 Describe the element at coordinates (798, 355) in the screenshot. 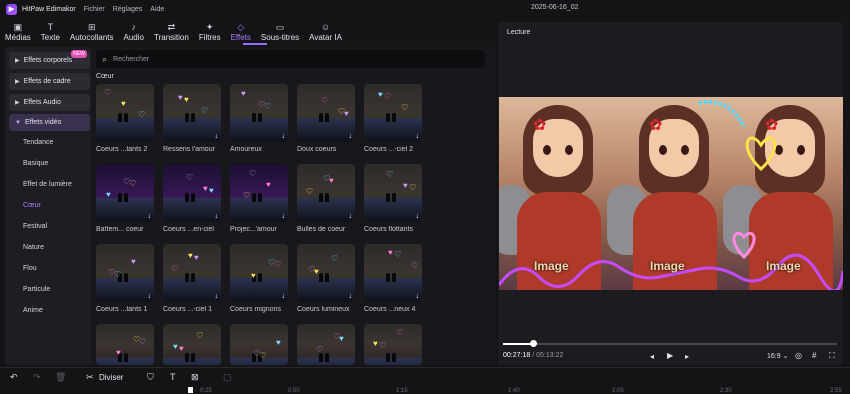

I see `snapshot-icon: ◎` at that location.